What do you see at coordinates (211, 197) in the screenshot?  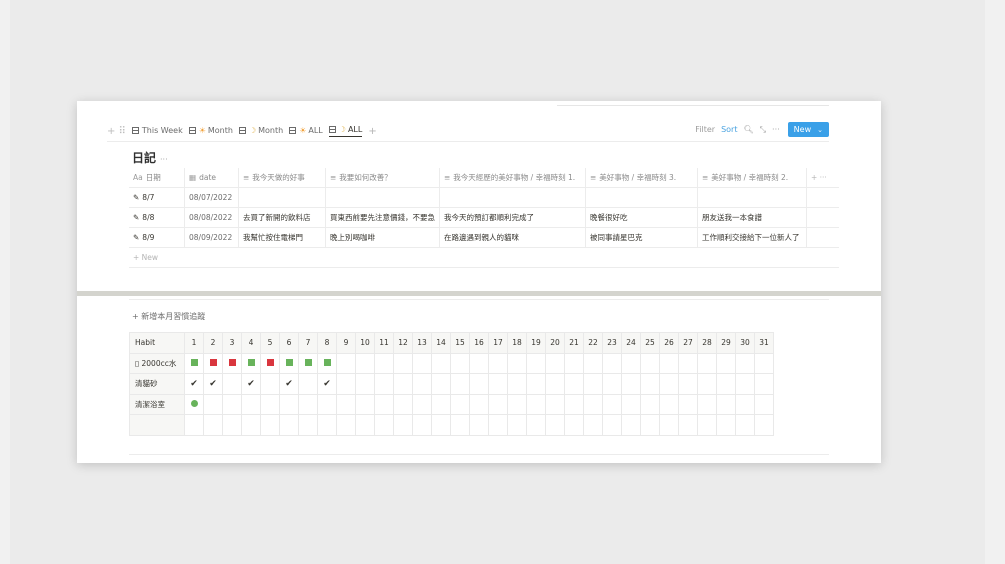 I see `date-cell: 08/07/2022` at bounding box center [211, 197].